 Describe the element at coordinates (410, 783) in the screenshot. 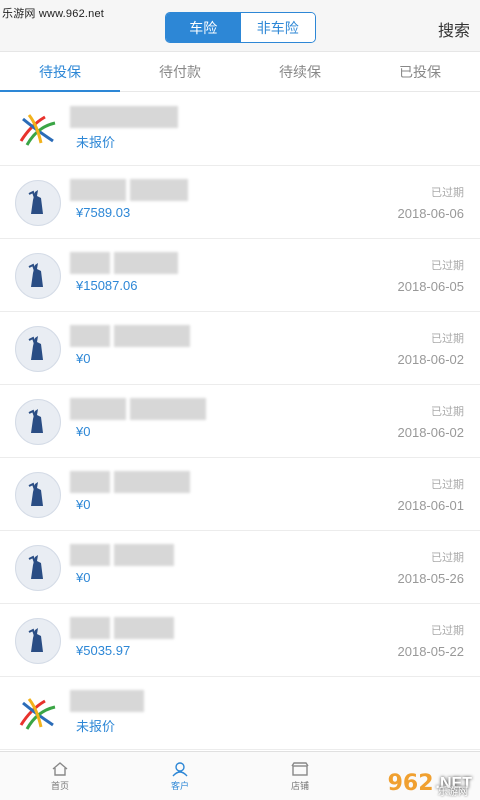

I see `watermark-number: 962` at that location.